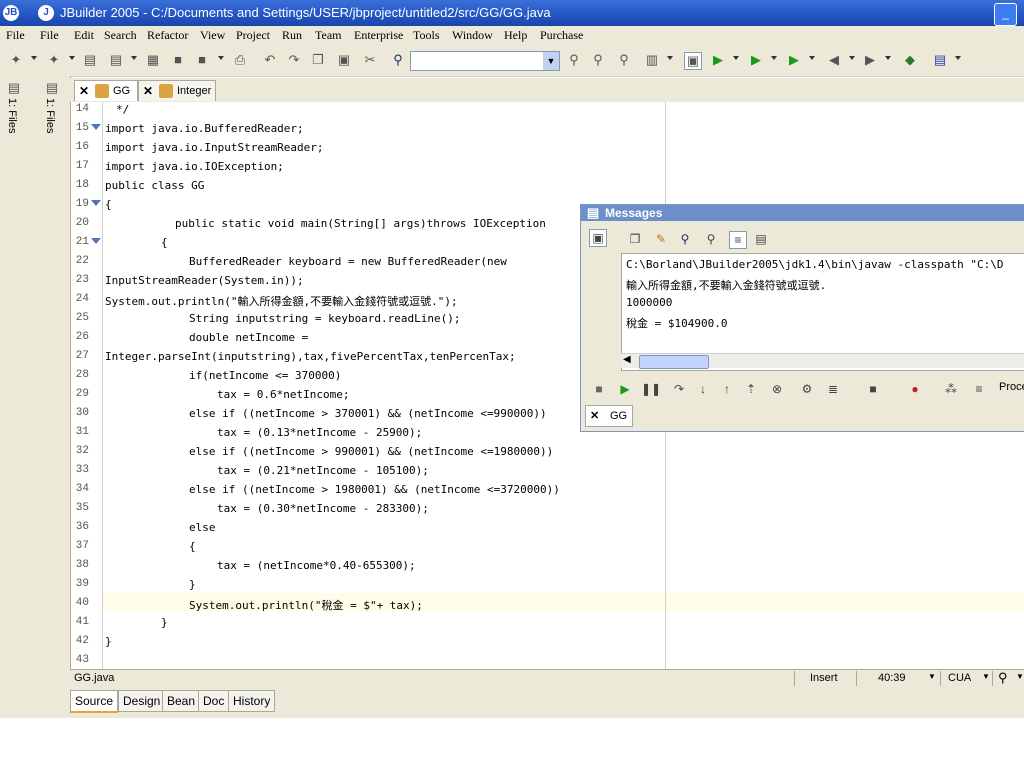 This screenshot has height=768, width=1024. What do you see at coordinates (265, 375) in the screenshot?
I see `code-line: if(netIncome <= 370000)` at bounding box center [265, 375].